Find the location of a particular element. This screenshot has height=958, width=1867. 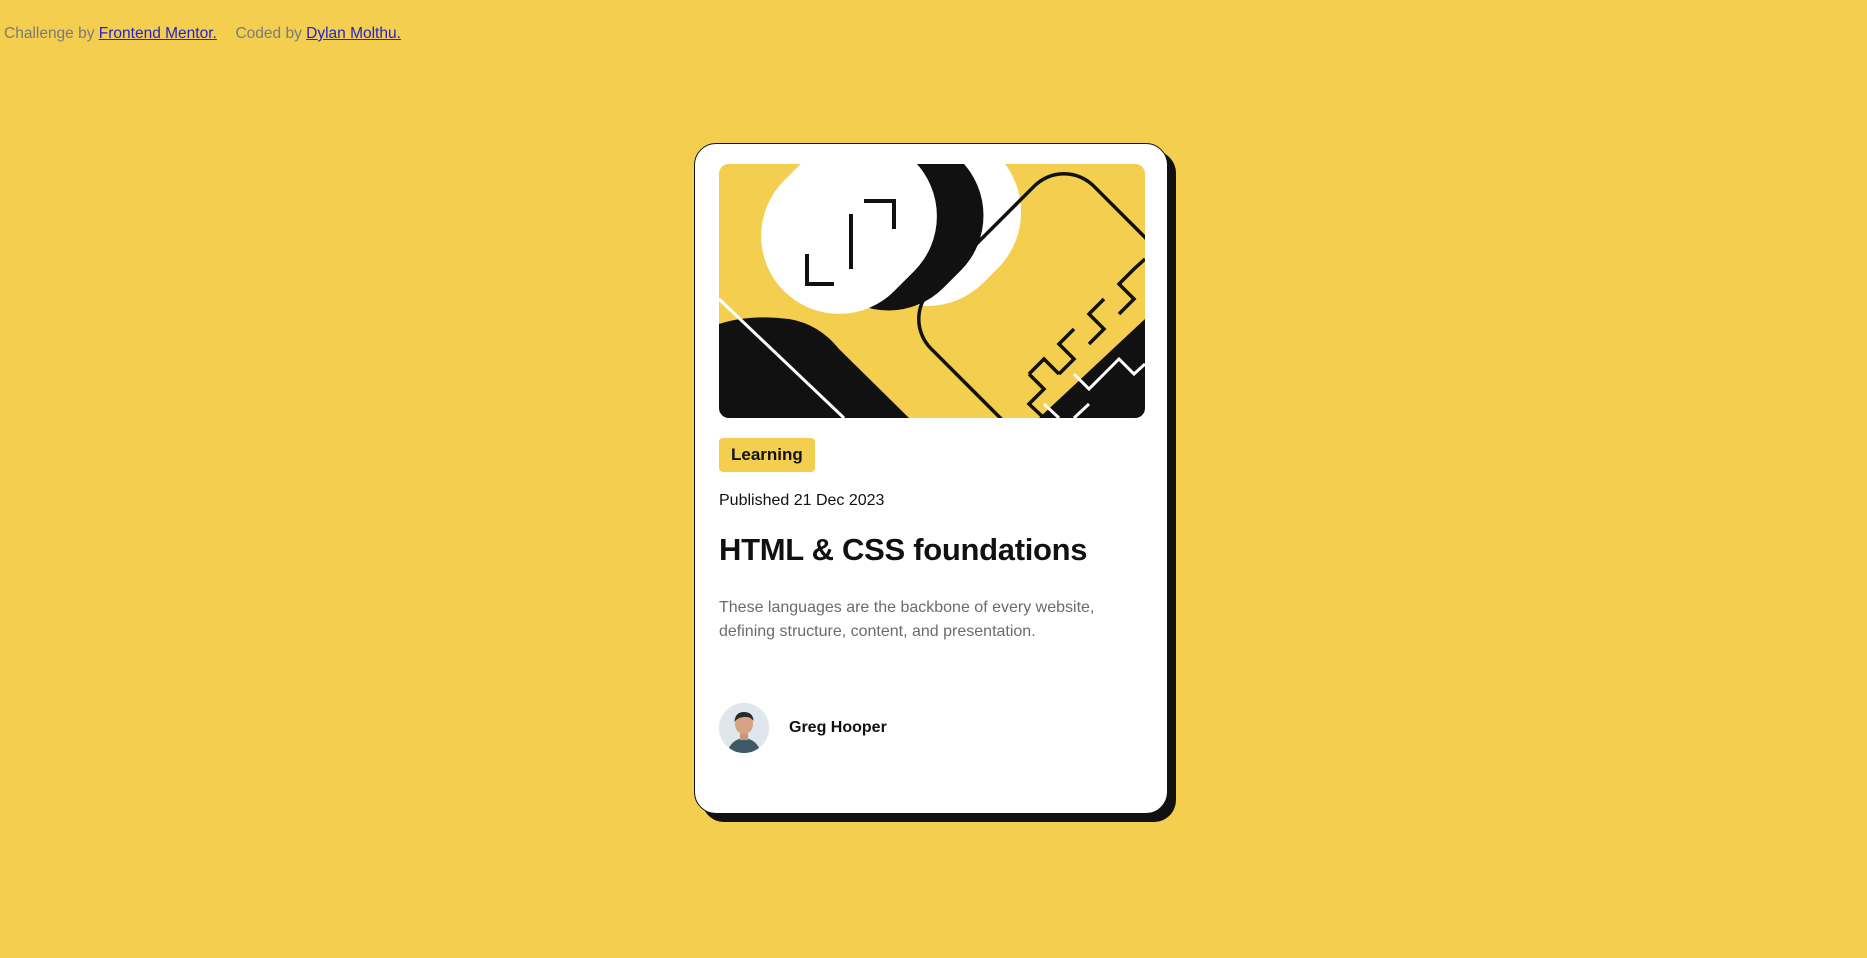

author-name: Greg Hooper is located at coordinates (838, 727).